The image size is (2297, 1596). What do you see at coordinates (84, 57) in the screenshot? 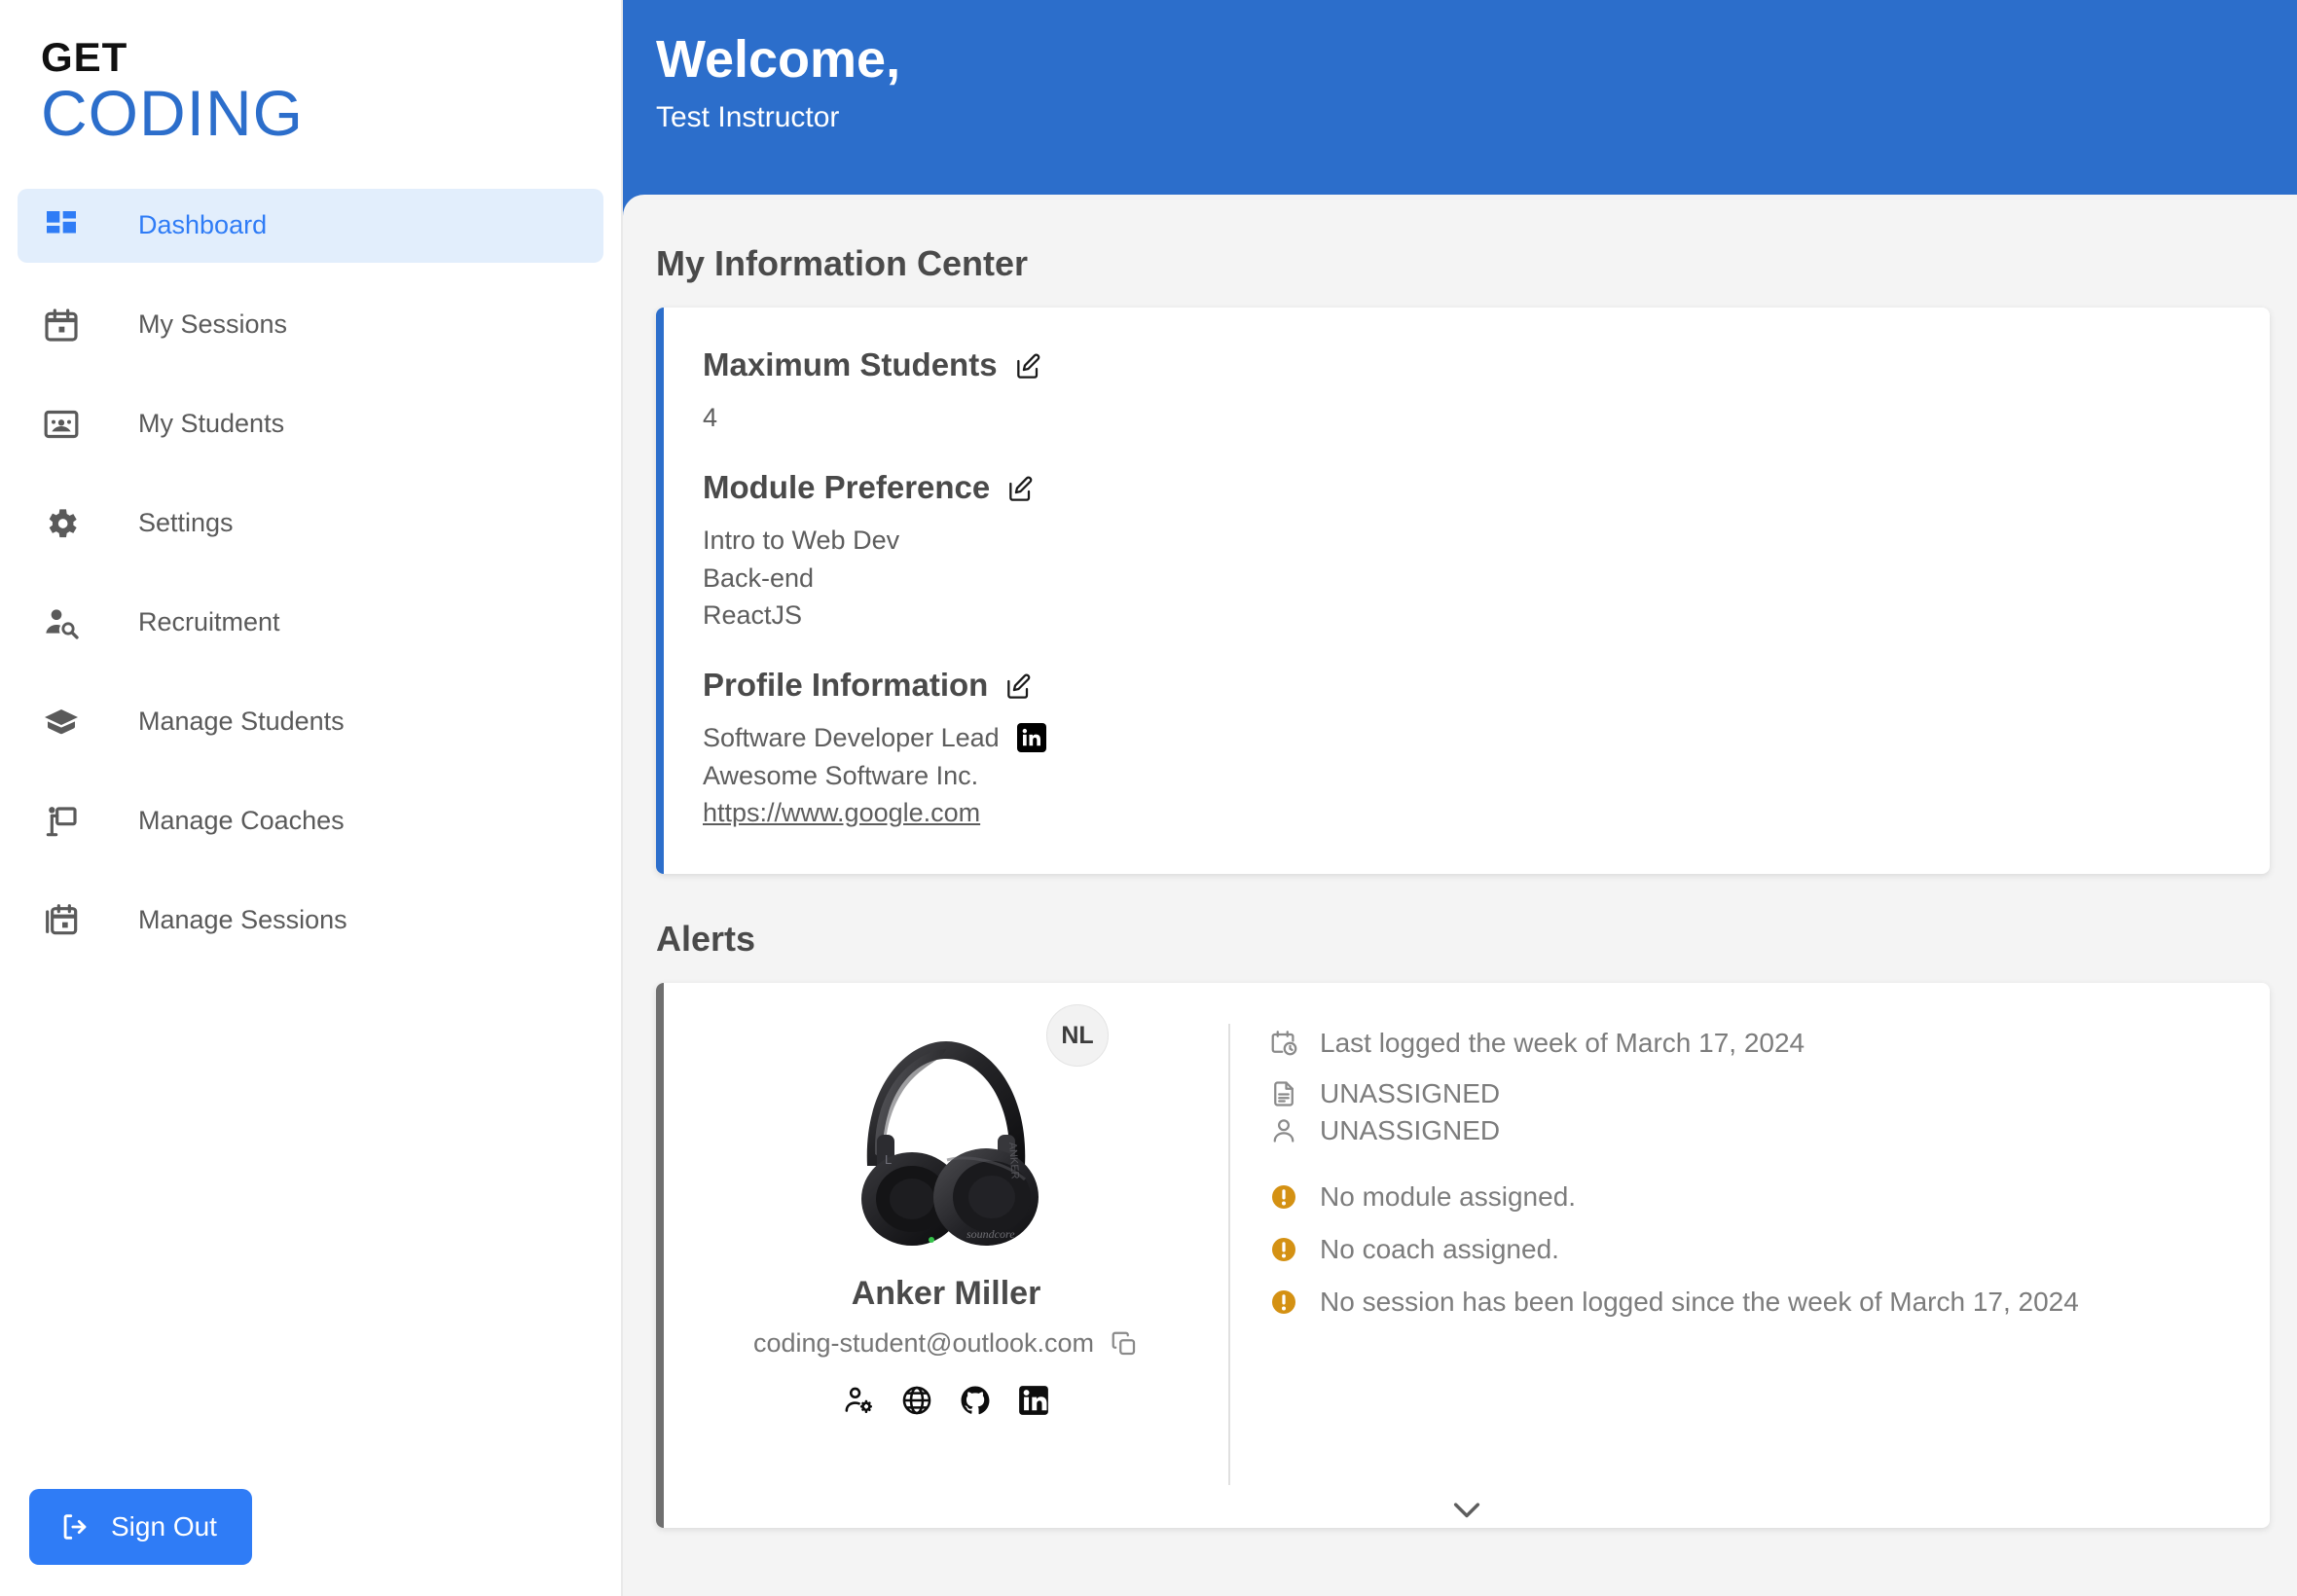
I see `brand-logo-line1: GET` at bounding box center [84, 57].